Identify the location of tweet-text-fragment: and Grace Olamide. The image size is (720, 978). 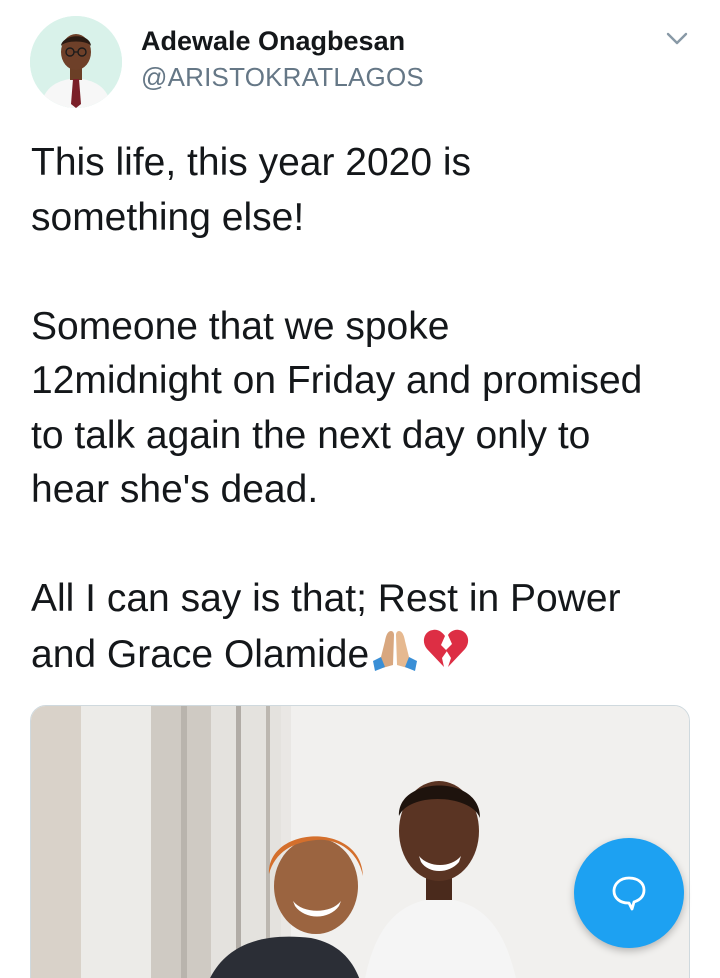
(200, 654).